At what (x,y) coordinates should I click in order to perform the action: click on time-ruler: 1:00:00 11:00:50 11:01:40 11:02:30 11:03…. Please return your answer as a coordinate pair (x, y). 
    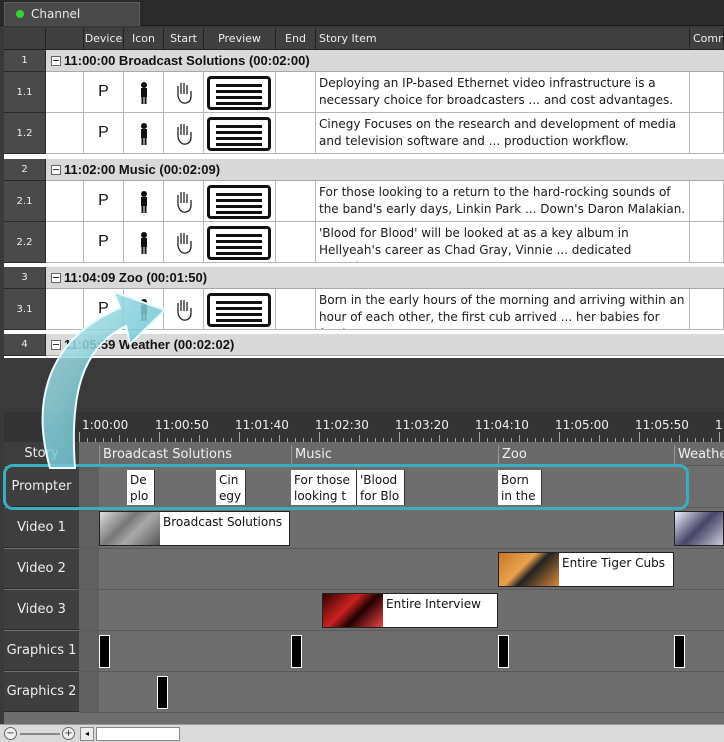
    Looking at the image, I should click on (401, 427).